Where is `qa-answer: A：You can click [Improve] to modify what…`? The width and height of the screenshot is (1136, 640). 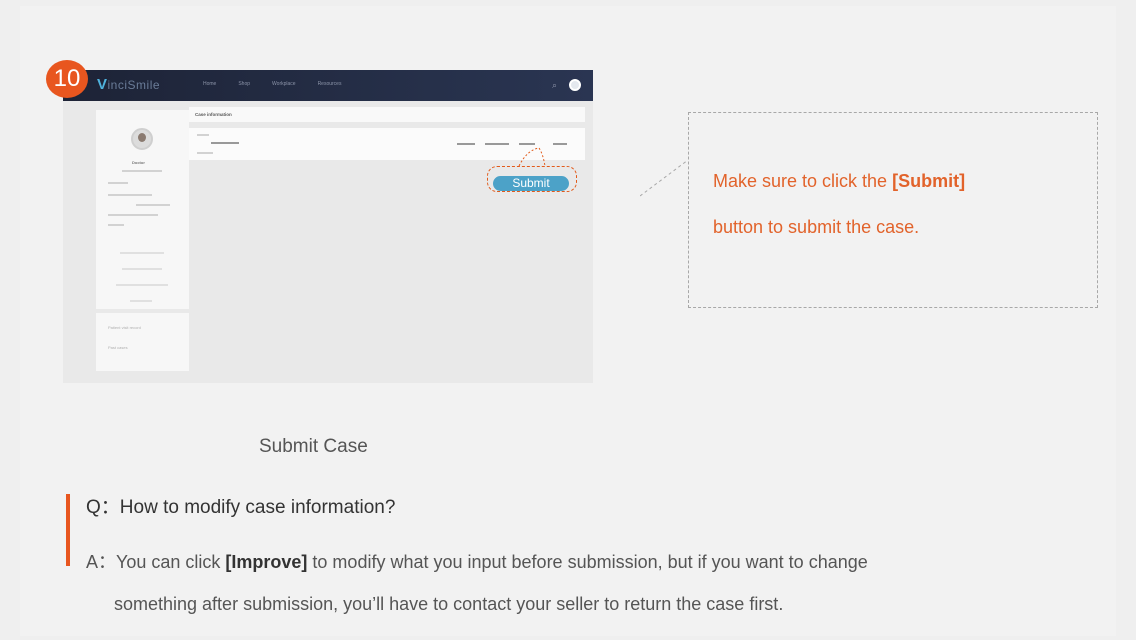
qa-answer: A：You can click [Improve] to modify what… is located at coordinates (591, 583).